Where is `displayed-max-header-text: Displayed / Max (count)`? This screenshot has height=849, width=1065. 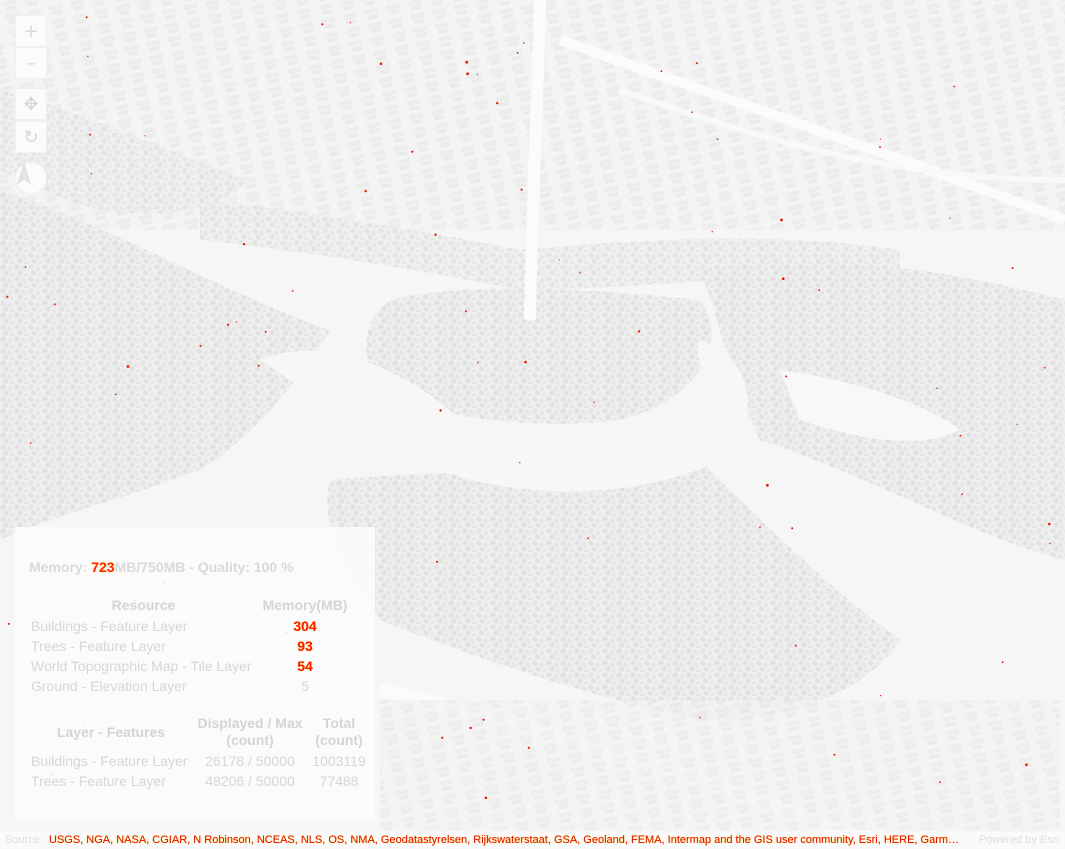 displayed-max-header-text: Displayed / Max (count) is located at coordinates (250, 731).